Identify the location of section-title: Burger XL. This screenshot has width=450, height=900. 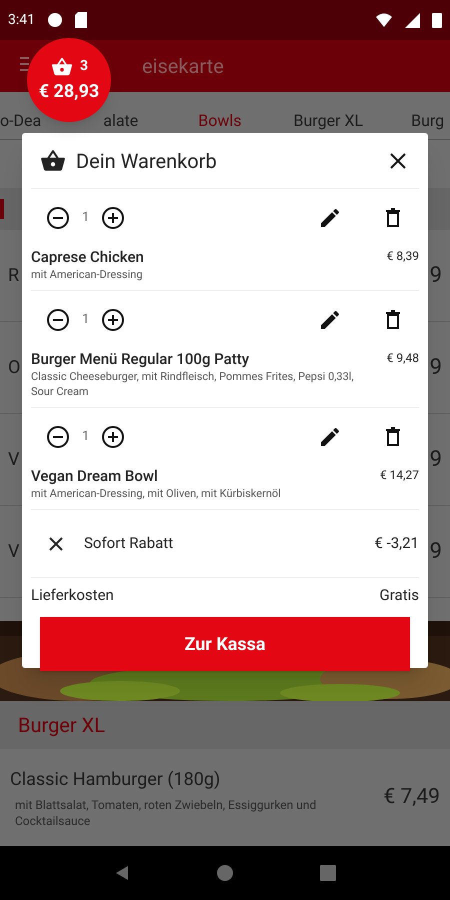
(61, 725).